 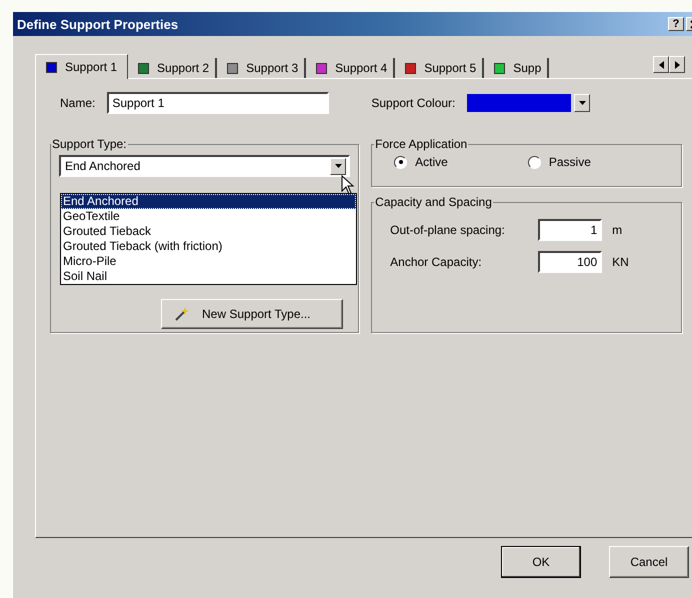 I want to click on dropdown-option: GeoTextile, so click(x=208, y=216).